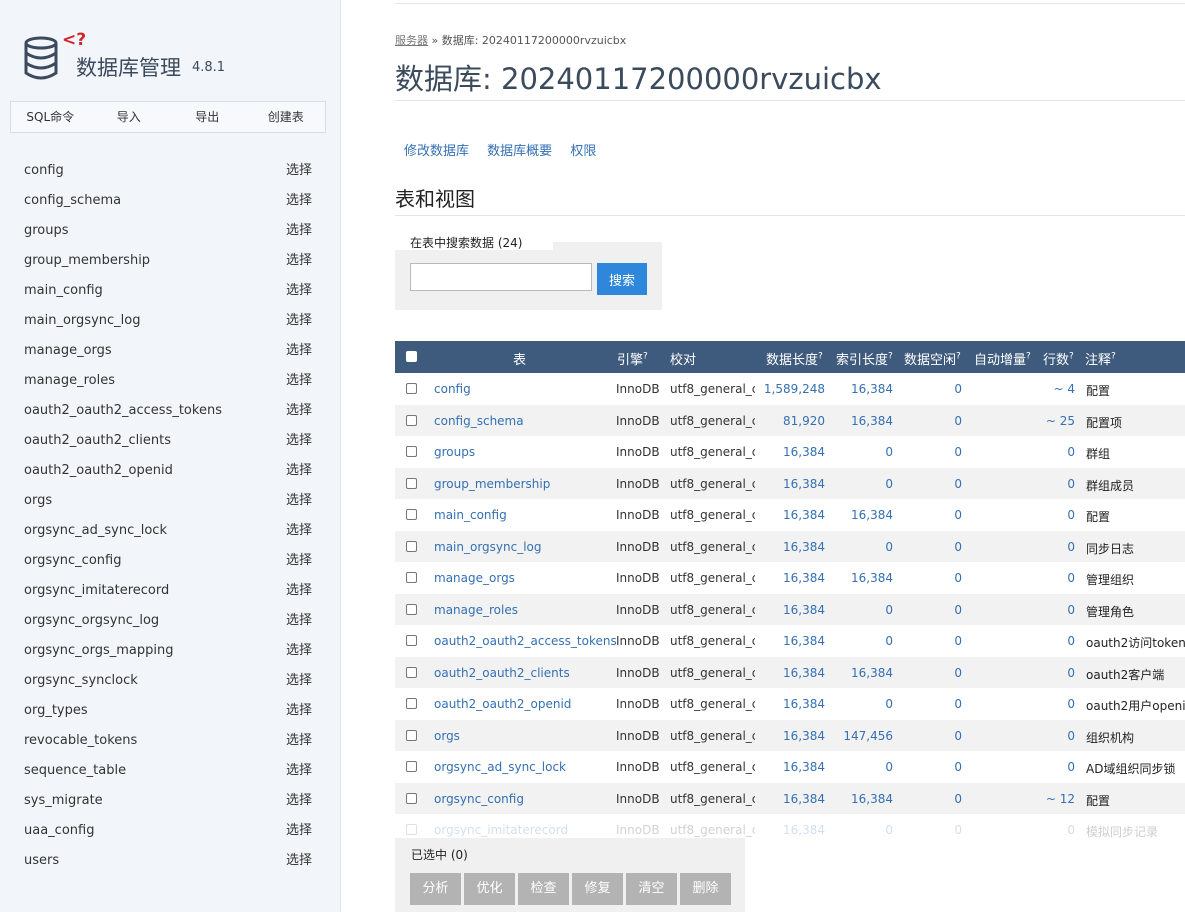 This screenshot has height=912, width=1185. What do you see at coordinates (864, 358) in the screenshot?
I see `header-index-length: 索引长度?` at bounding box center [864, 358].